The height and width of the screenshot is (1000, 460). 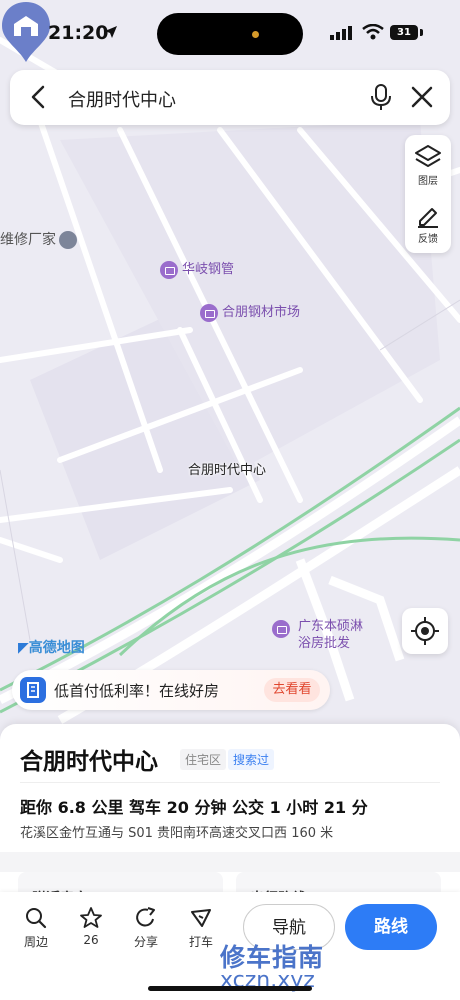 I want to click on place-type-tag: 住宅区, so click(x=203, y=759).